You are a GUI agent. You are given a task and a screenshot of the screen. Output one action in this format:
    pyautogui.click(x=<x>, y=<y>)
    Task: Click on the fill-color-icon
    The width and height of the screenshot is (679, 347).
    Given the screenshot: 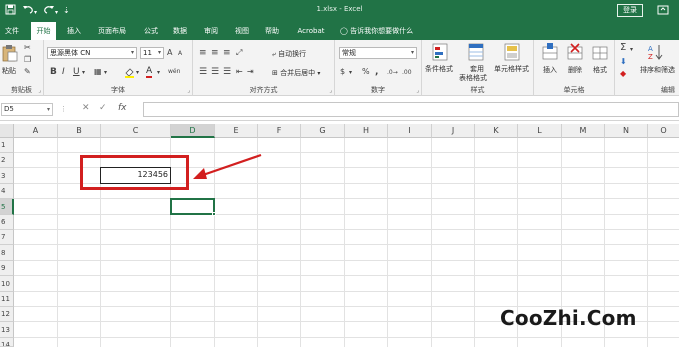 What is the action you would take?
    pyautogui.click(x=129, y=74)
    